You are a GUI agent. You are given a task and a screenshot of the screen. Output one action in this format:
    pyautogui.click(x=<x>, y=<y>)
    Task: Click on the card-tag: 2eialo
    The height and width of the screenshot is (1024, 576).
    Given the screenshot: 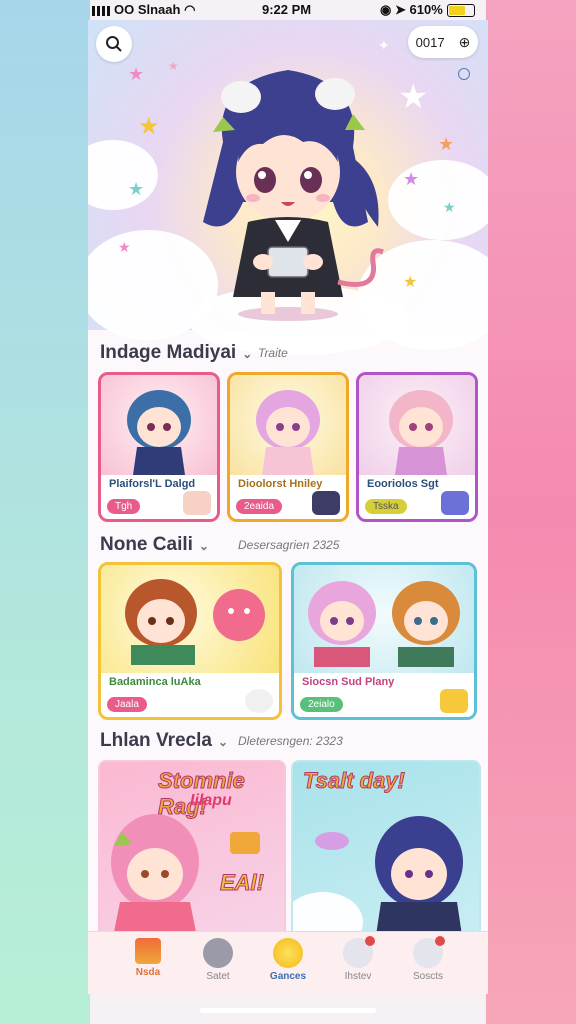 What is the action you would take?
    pyautogui.click(x=321, y=704)
    